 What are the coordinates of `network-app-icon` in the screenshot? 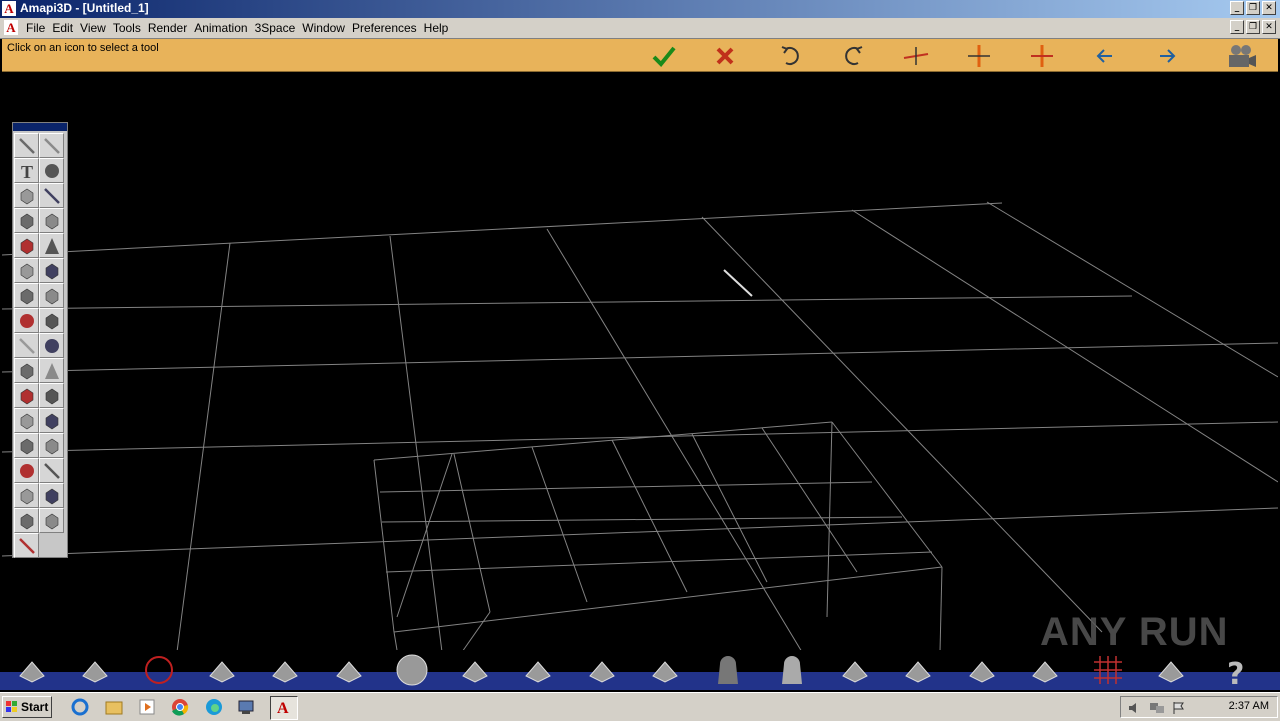 It's located at (246, 707).